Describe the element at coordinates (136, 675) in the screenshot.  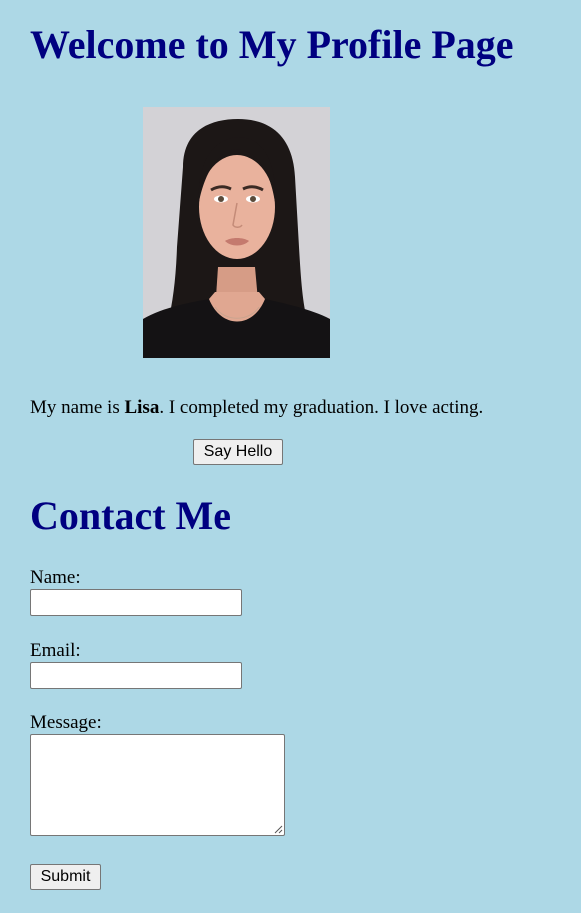
I see `email-field` at that location.